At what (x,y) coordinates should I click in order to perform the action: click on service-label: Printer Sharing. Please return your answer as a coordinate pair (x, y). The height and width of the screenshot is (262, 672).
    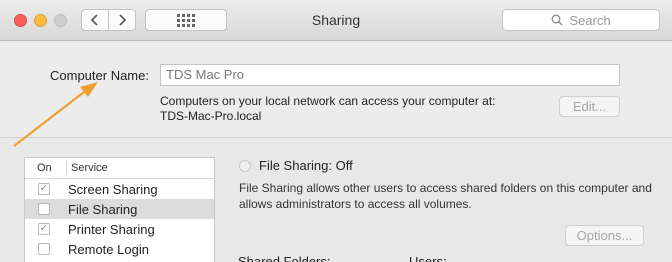
    Looking at the image, I should click on (111, 229).